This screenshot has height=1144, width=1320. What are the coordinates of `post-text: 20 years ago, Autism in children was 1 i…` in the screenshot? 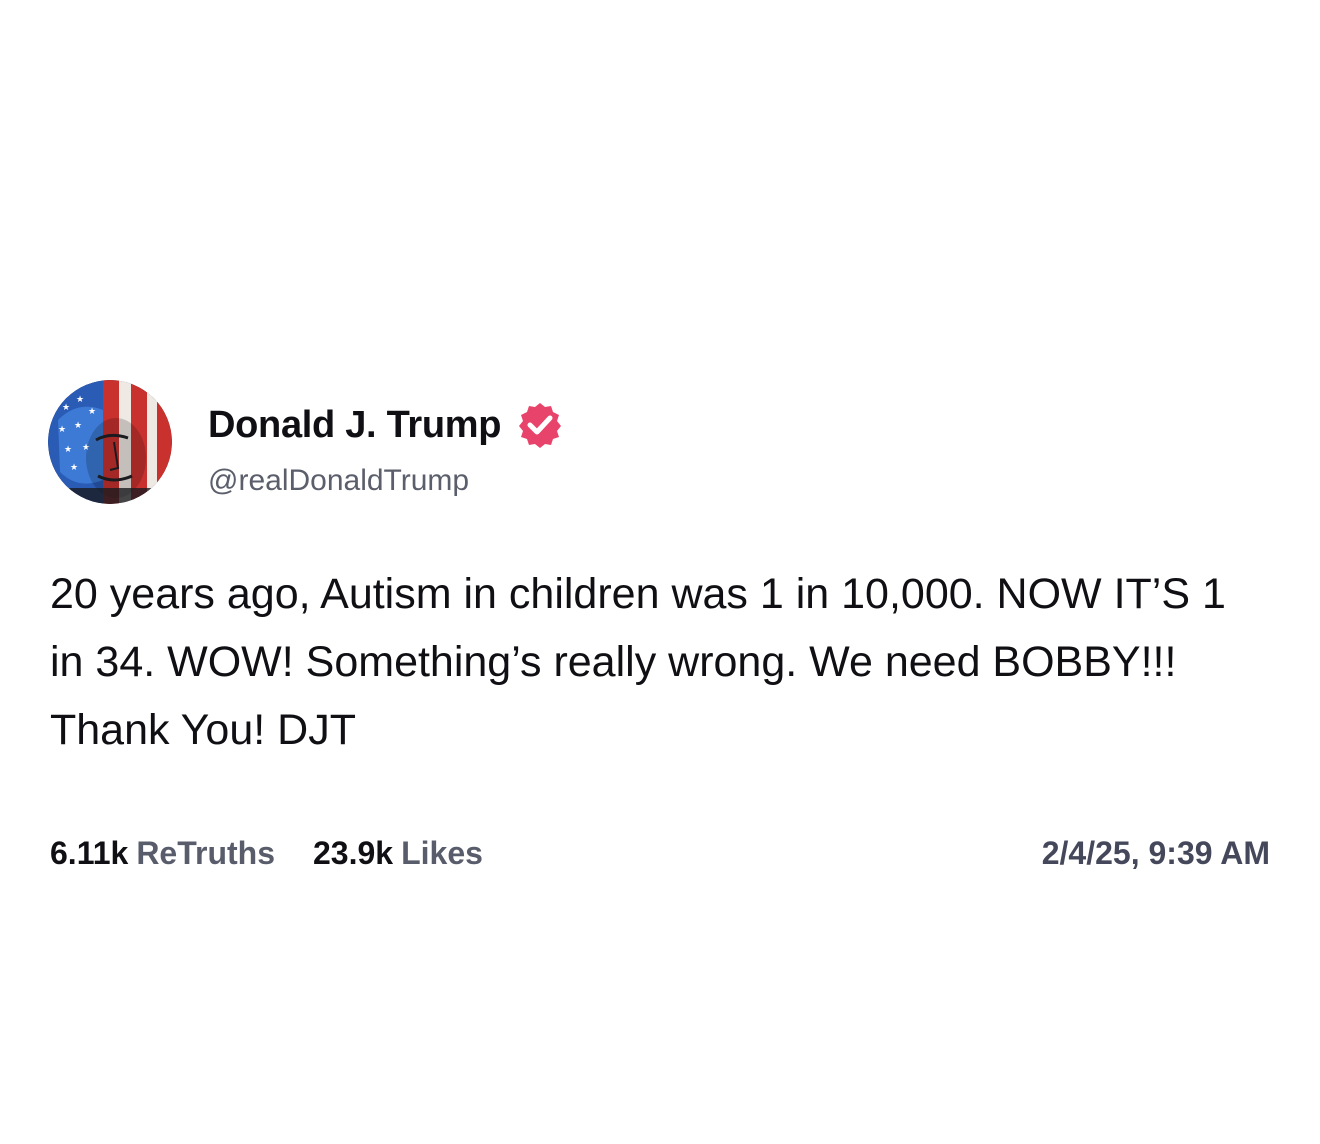 It's located at (638, 662).